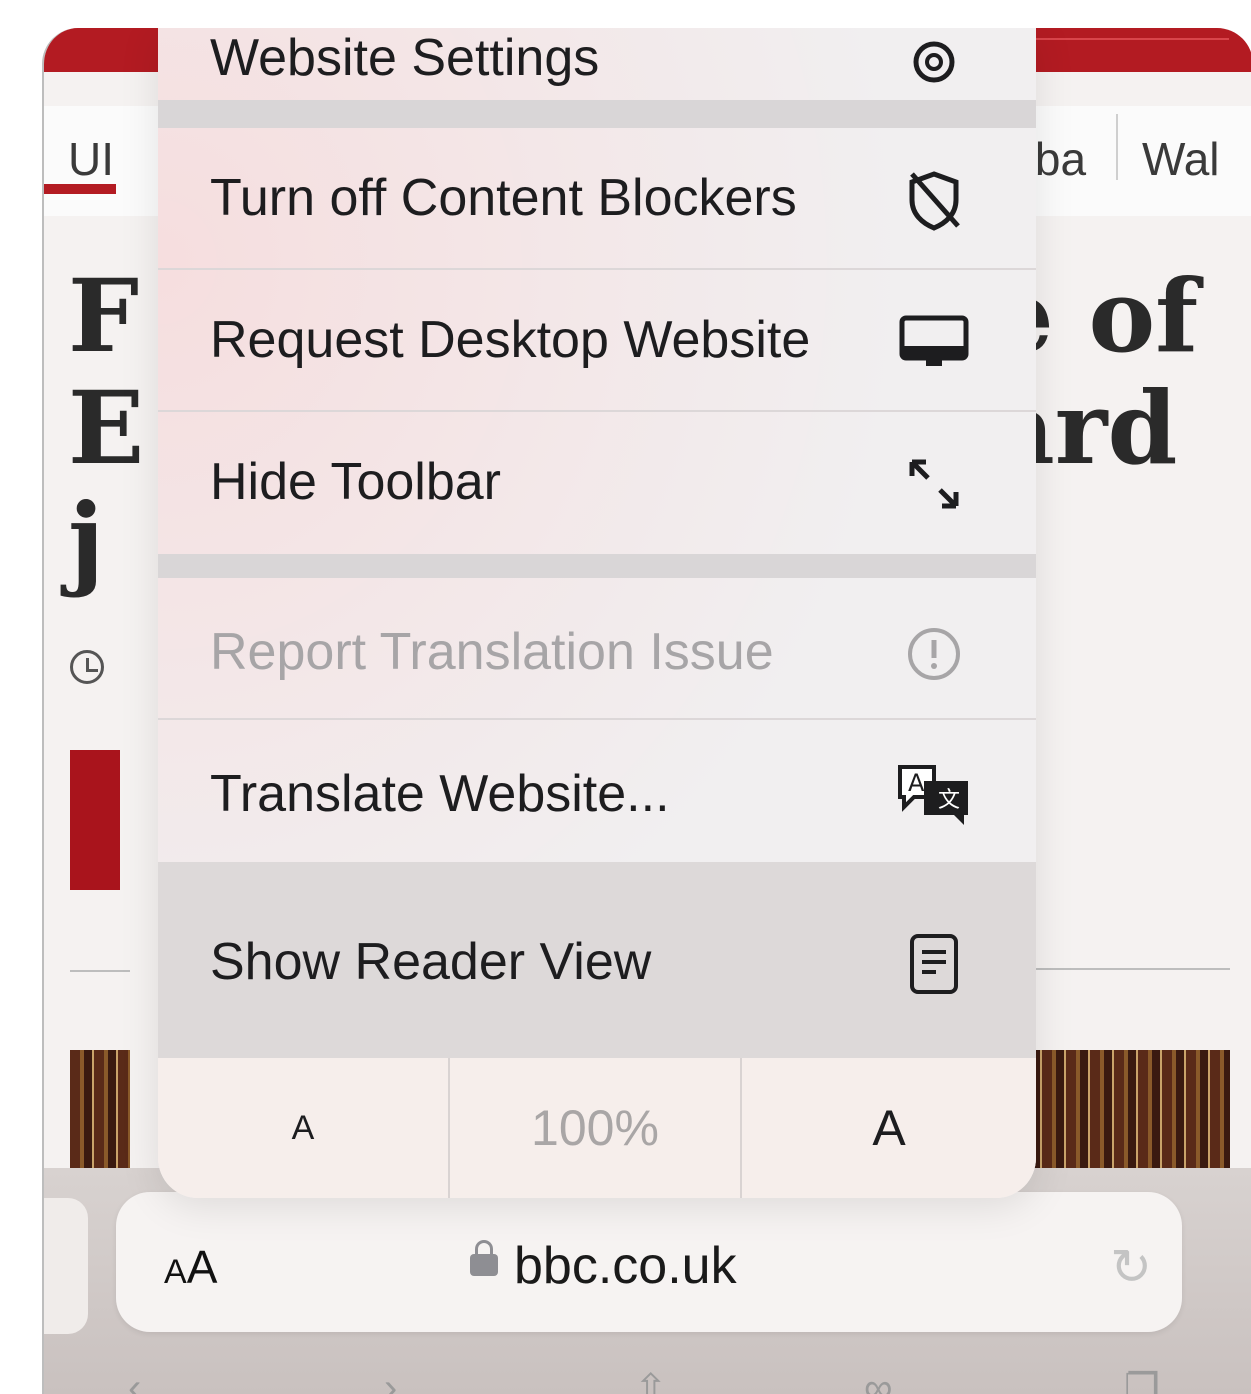 The width and height of the screenshot is (1251, 1394). Describe the element at coordinates (390, 1380) in the screenshot. I see `forward-icon: ›` at that location.